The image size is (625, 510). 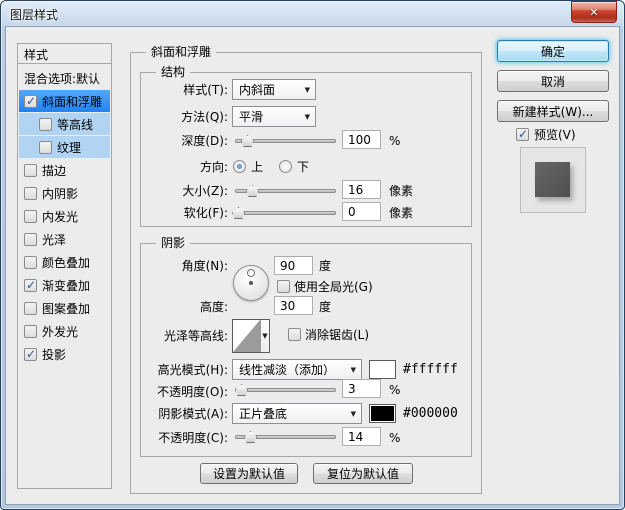 I want to click on angle-input, so click(x=293, y=265).